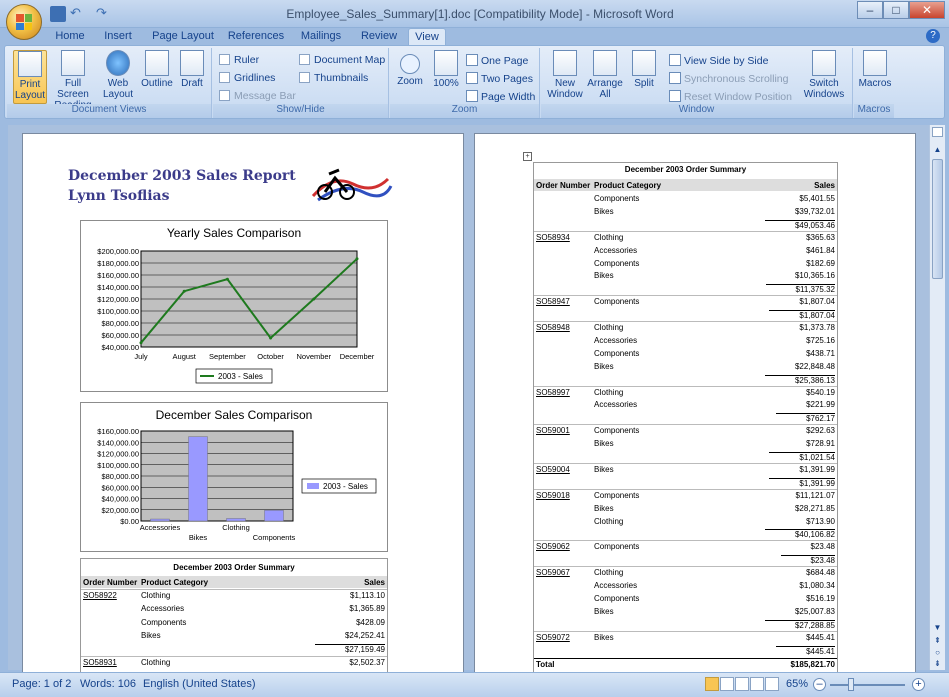 This screenshot has height=697, width=949. Describe the element at coordinates (553, 327) in the screenshot. I see `order-number-link: SO58948` at that location.